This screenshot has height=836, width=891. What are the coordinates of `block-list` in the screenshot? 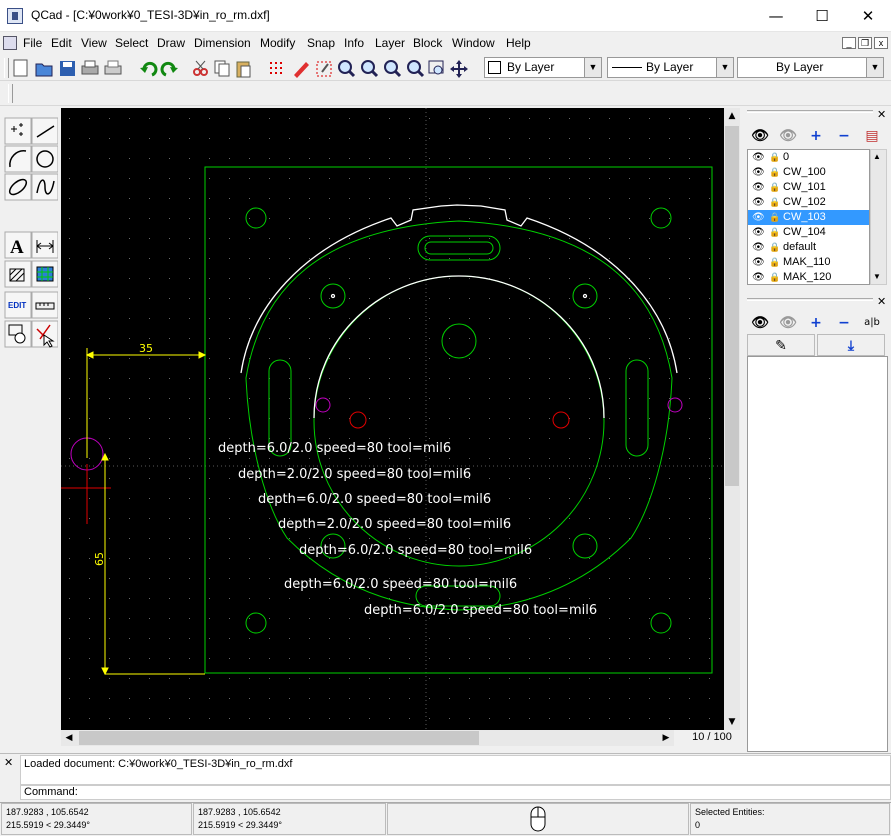 It's located at (817, 554).